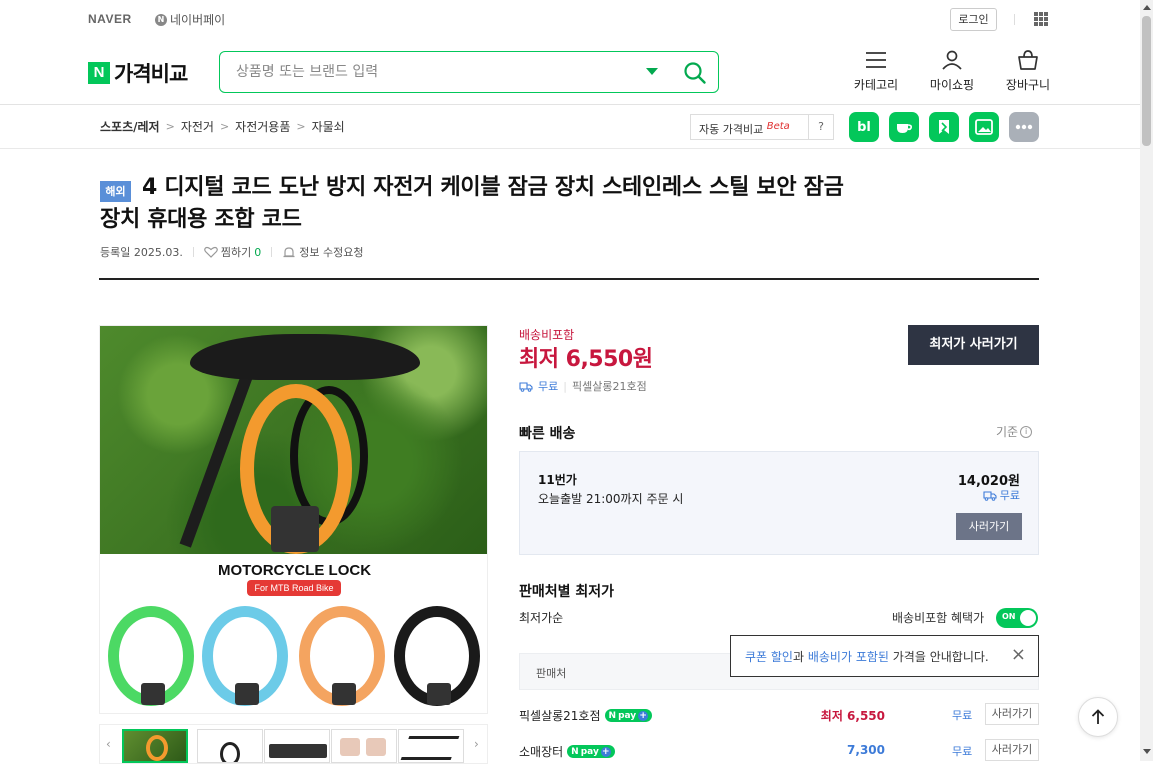 This screenshot has height=766, width=1153. What do you see at coordinates (779, 503) in the screenshot?
I see `fast-delivery-card: 11번가 오늘출발 21:00까지 주문 시 14,020원 무료 사러가기` at bounding box center [779, 503].